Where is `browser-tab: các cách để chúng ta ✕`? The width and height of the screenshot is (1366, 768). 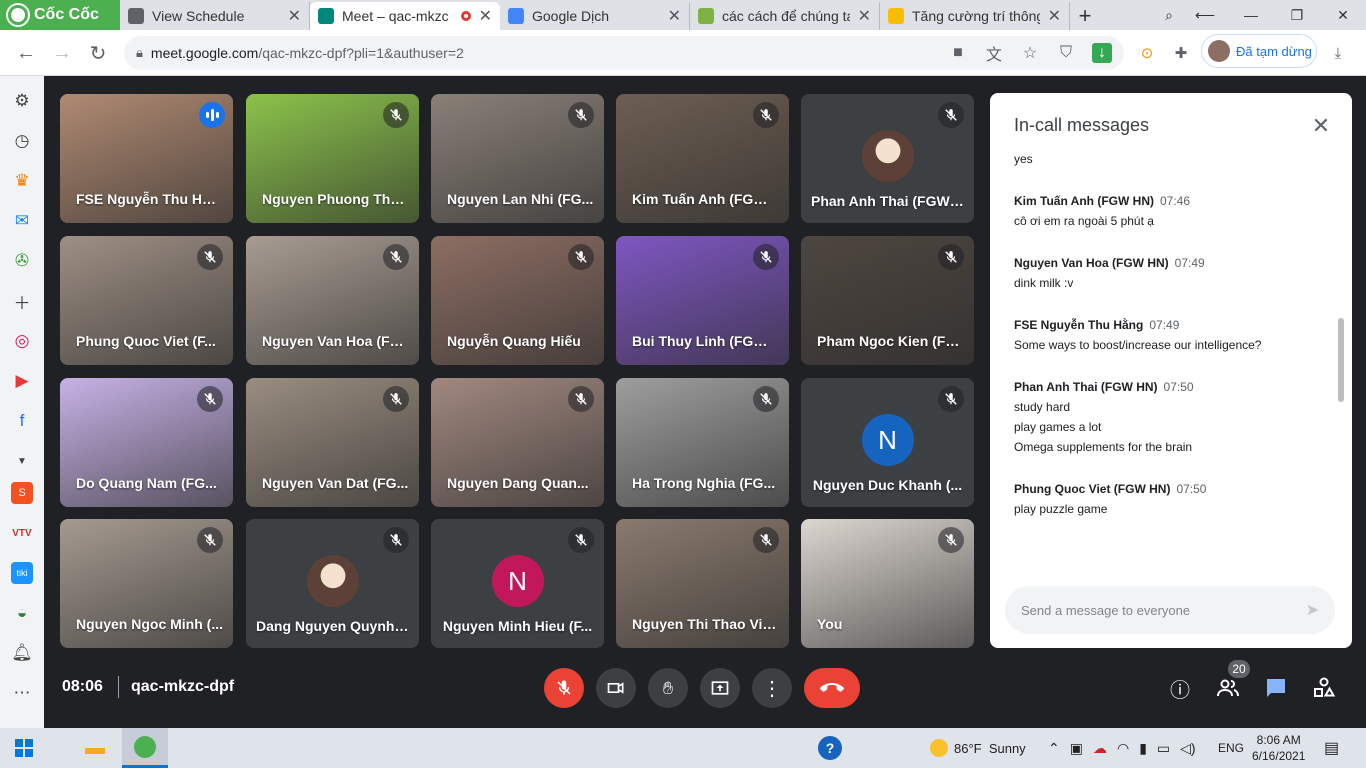 browser-tab: các cách để chúng ta ✕ is located at coordinates (785, 16).